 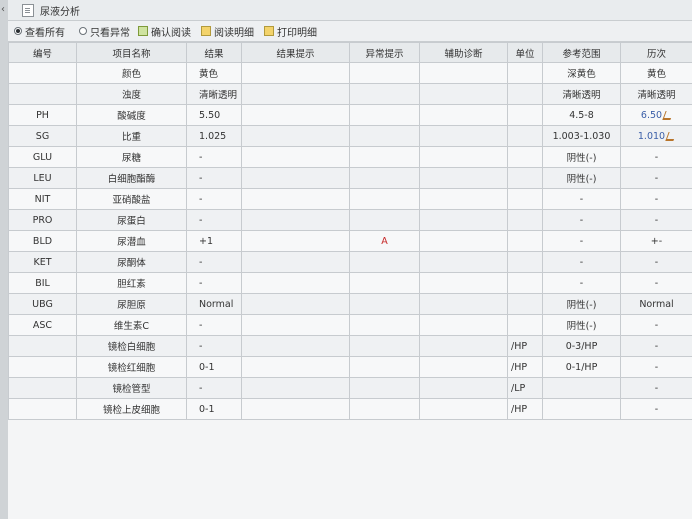 I want to click on cell-result: 黄色, so click(x=214, y=73).